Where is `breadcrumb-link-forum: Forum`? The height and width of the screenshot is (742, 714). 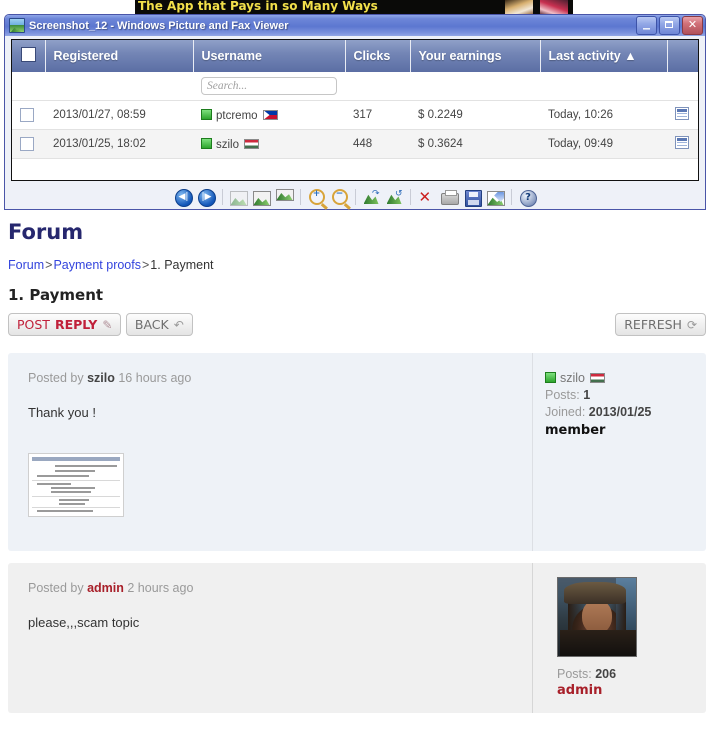
breadcrumb-link-forum: Forum is located at coordinates (26, 265).